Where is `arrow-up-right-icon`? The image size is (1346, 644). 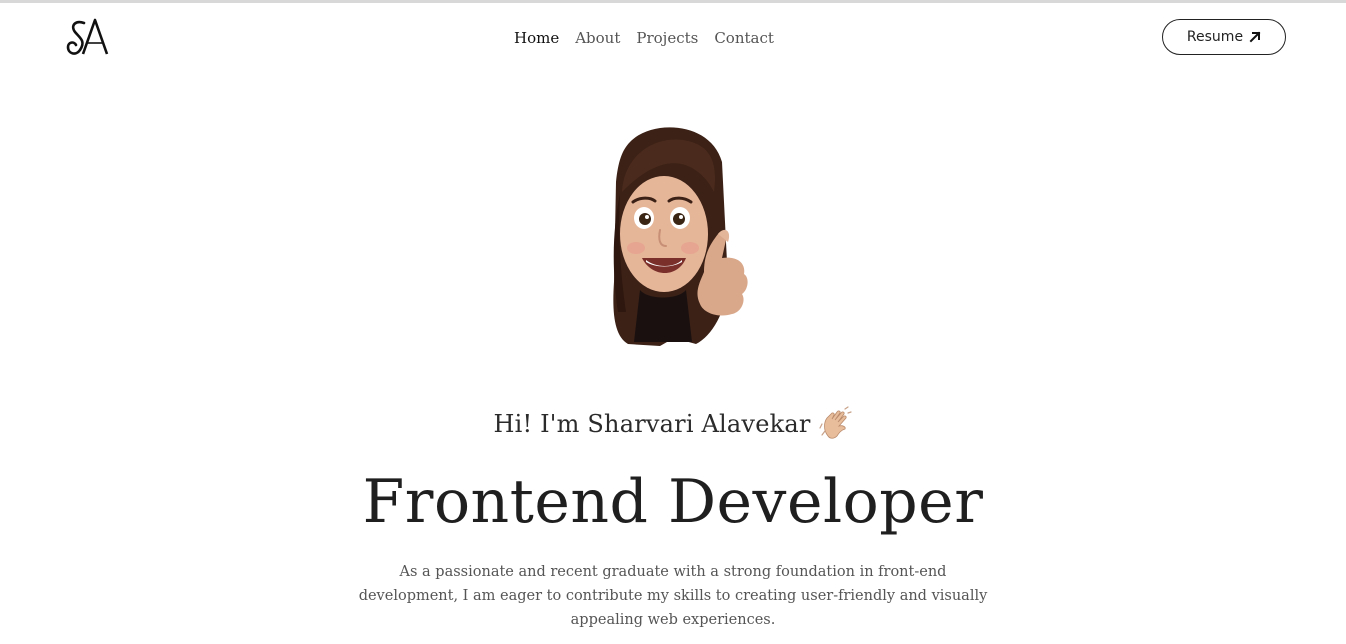
arrow-up-right-icon is located at coordinates (1255, 37).